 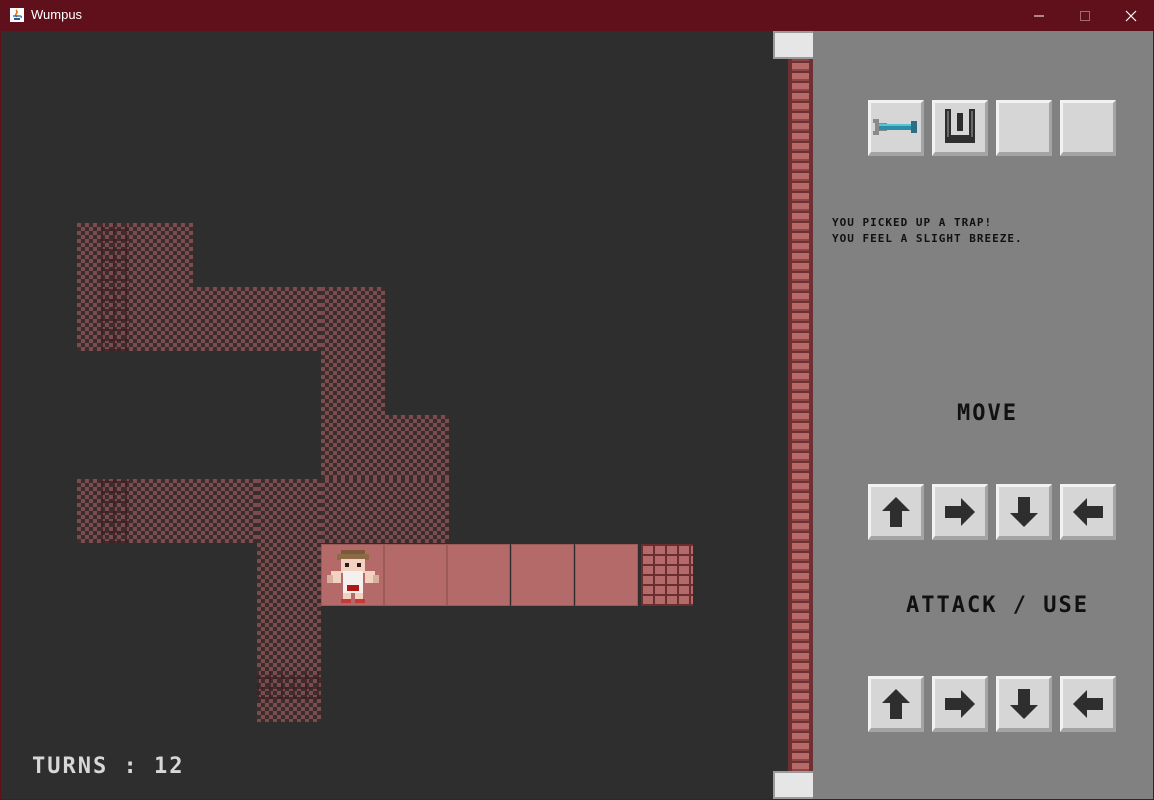 I want to click on maximize-button, so click(x=1085, y=15).